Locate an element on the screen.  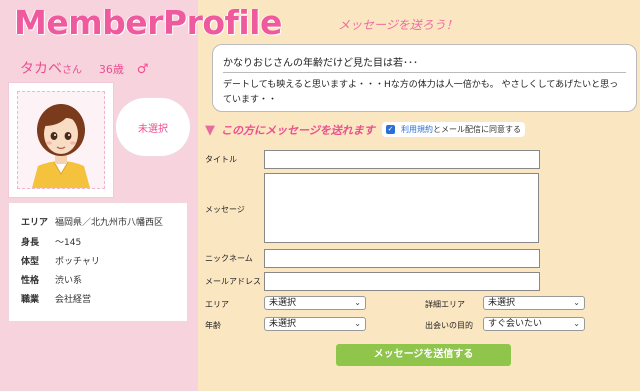
detail-area-select: 未選択 ⌄ is located at coordinates (534, 303).